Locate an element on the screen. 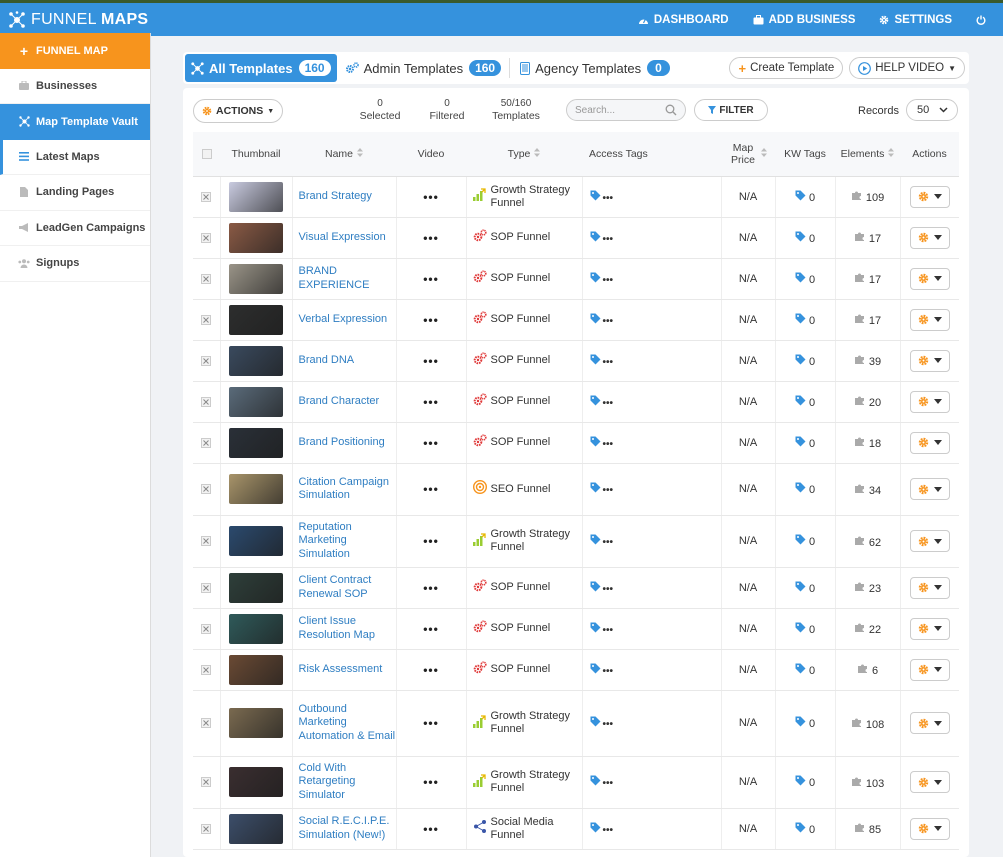 Image resolution: width=1003 pixels, height=857 pixels. template-name-link: Citation Campaign Simulation is located at coordinates (344, 489).